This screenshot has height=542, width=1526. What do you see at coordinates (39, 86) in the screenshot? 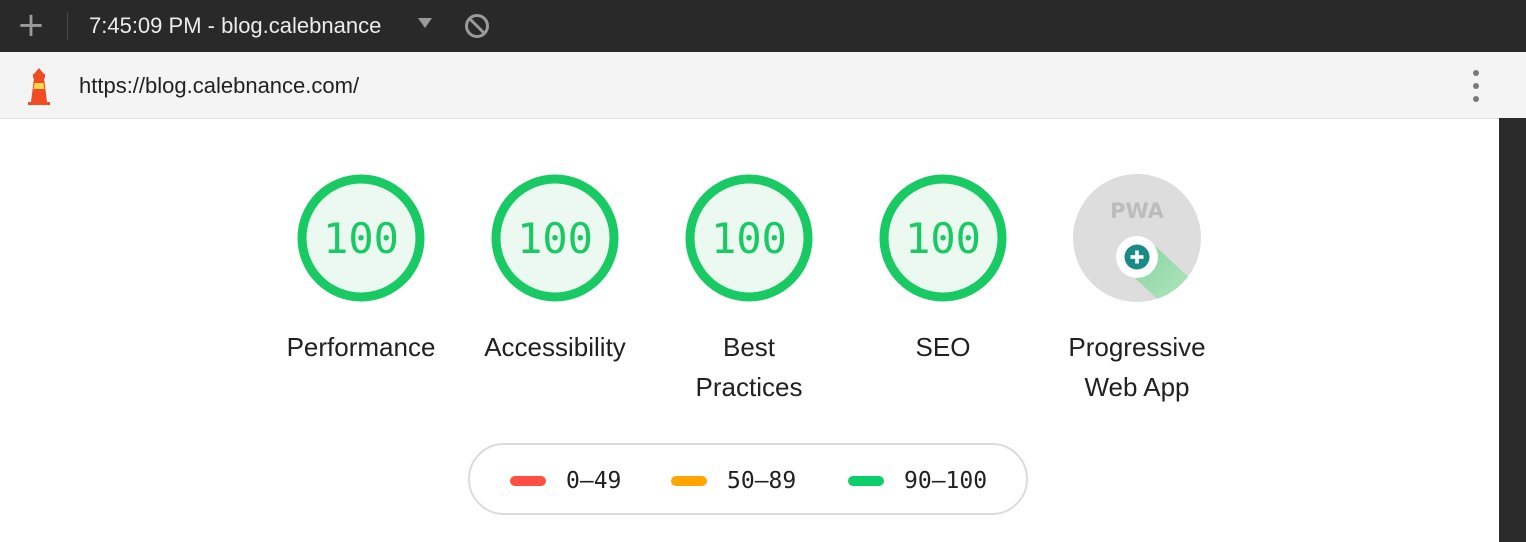
I see `lighthouse-icon` at bounding box center [39, 86].